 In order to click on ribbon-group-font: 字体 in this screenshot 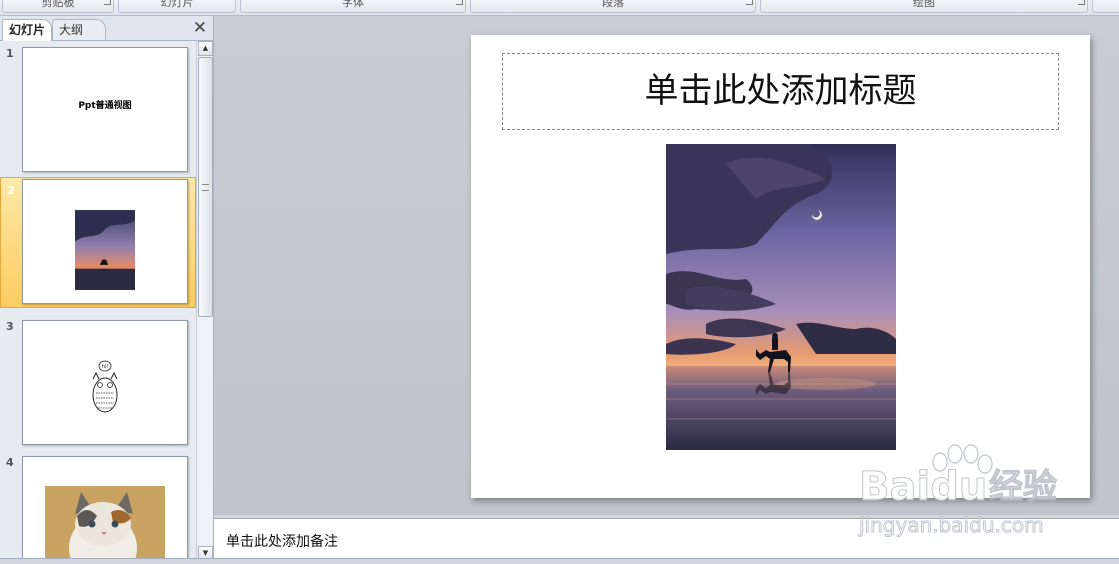, I will do `click(353, 6)`.